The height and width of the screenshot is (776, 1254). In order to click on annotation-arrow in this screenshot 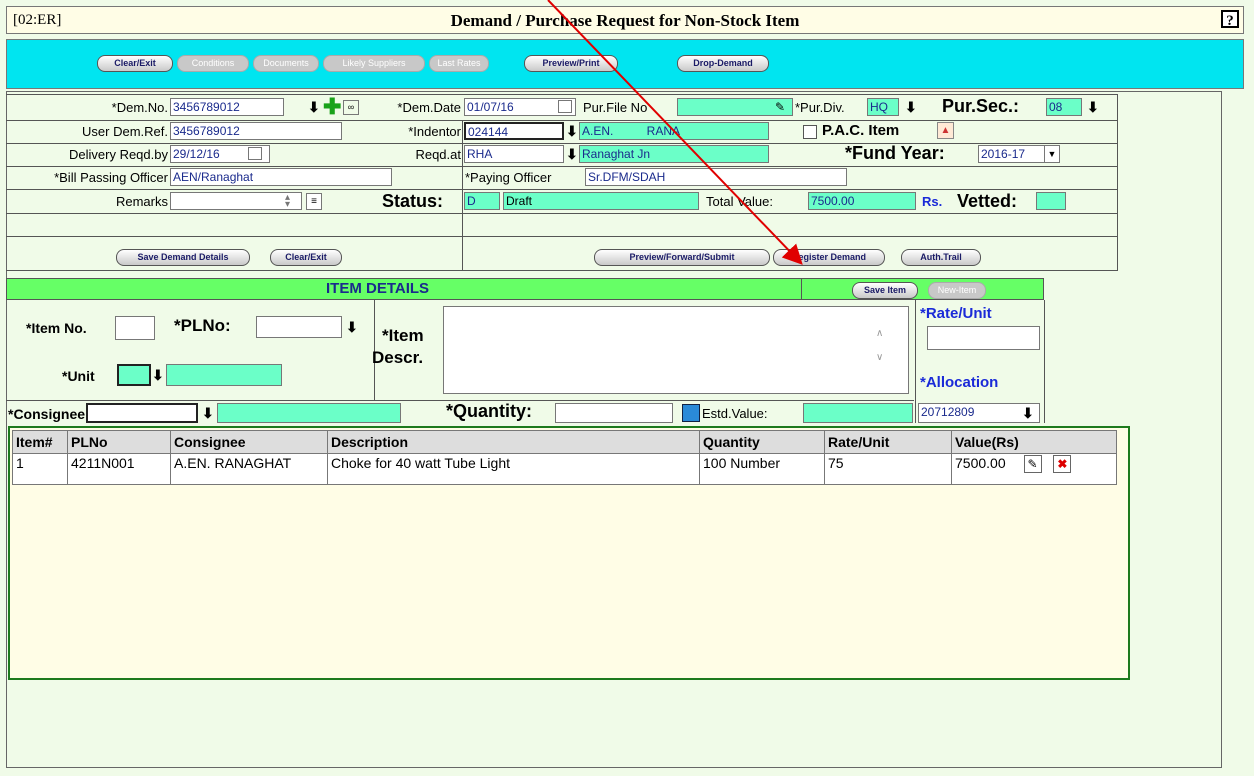, I will do `click(675, 132)`.